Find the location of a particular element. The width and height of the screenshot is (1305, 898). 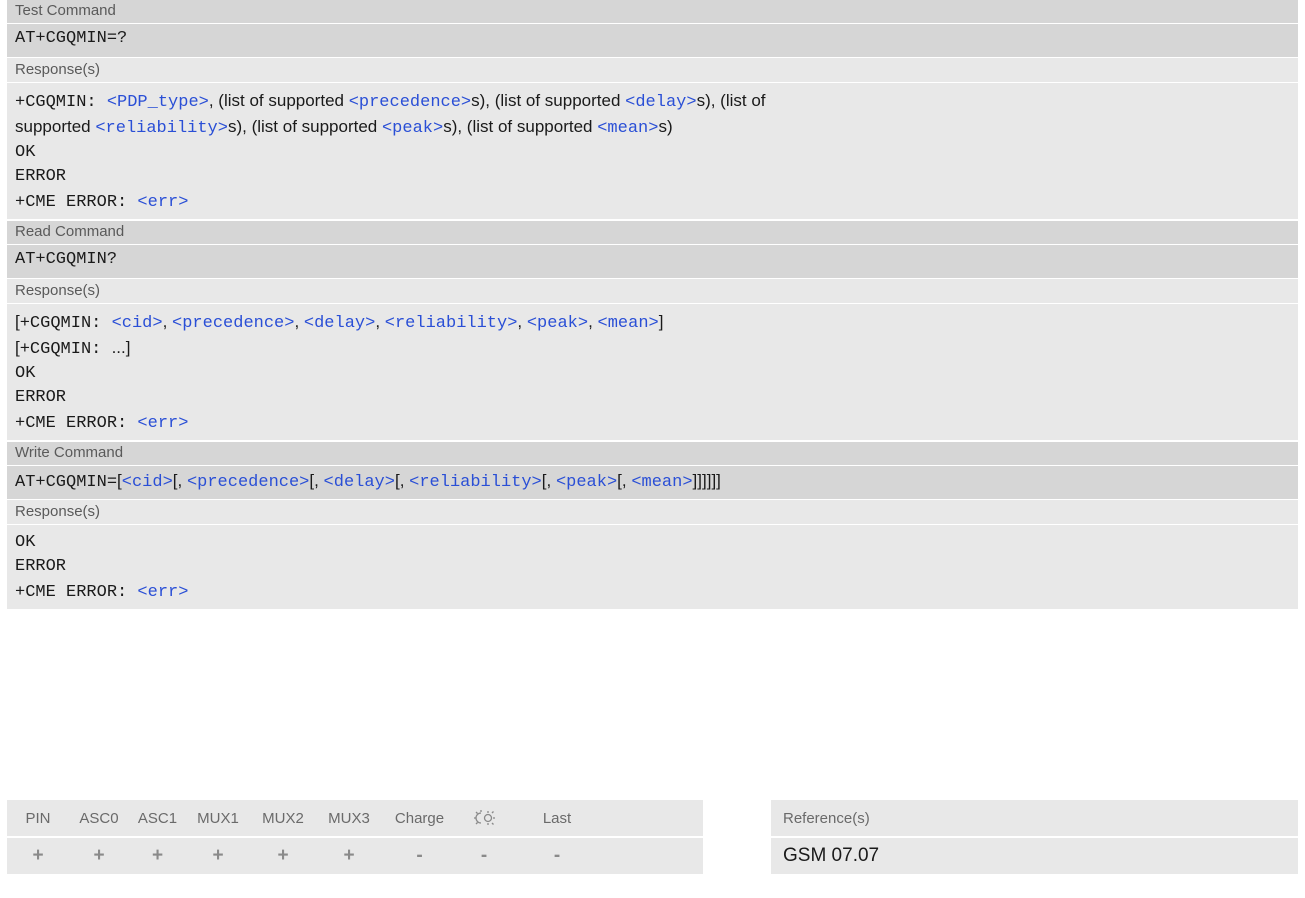

read-command-header: Read Command is located at coordinates (652, 232).